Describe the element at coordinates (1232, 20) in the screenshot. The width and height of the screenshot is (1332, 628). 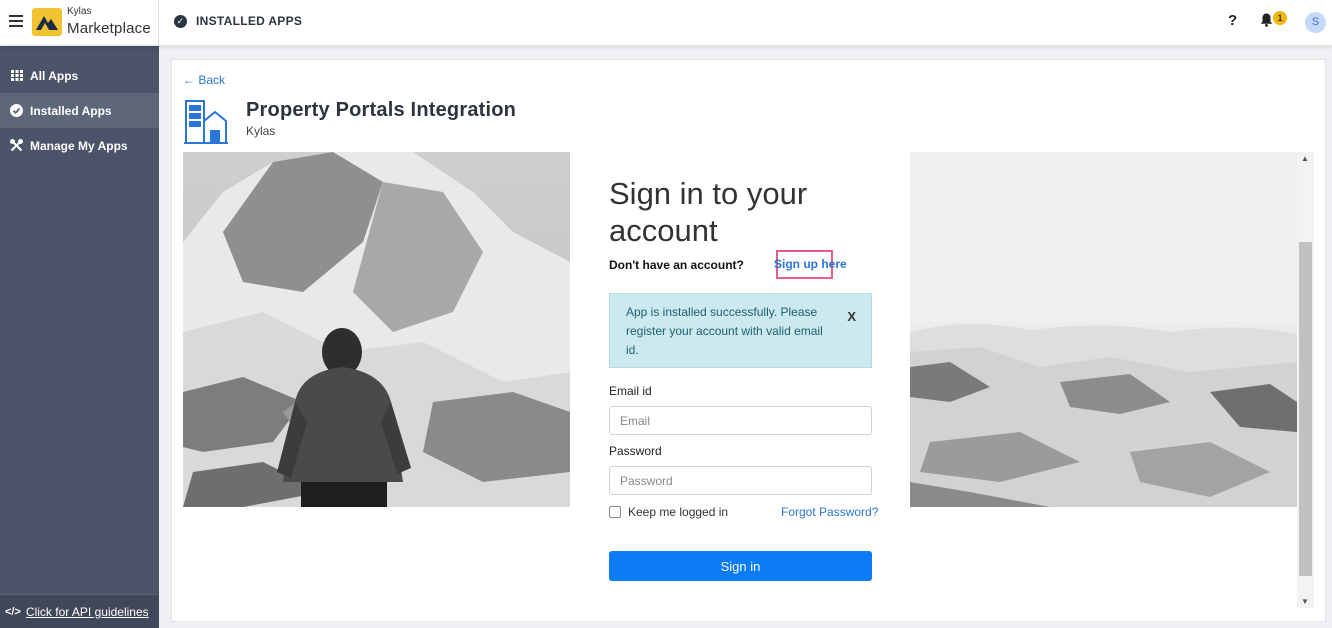
I see `help-button: ?` at that location.